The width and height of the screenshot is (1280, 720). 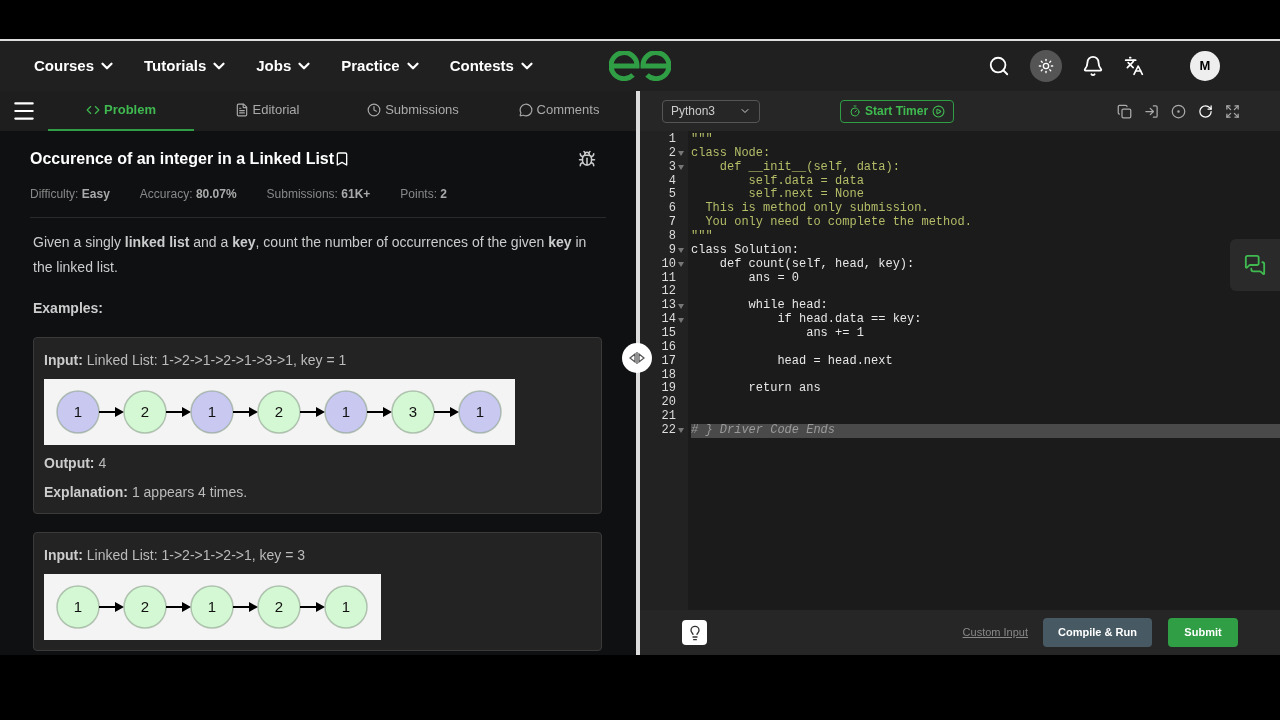 I want to click on code-line: This is method only submission., so click(x=816, y=208).